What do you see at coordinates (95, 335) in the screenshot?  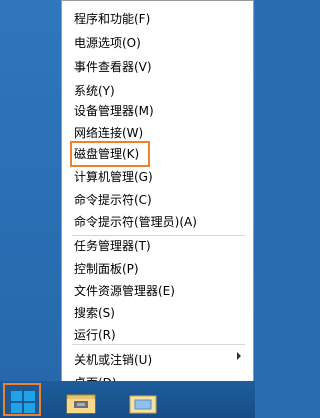 I see `menu-item-run: 运行(R)` at bounding box center [95, 335].